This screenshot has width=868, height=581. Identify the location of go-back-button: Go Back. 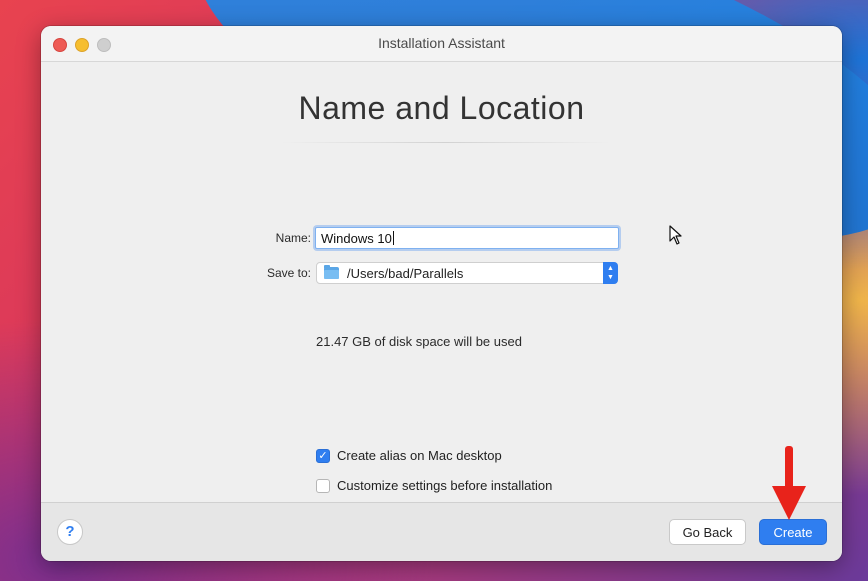
(707, 532).